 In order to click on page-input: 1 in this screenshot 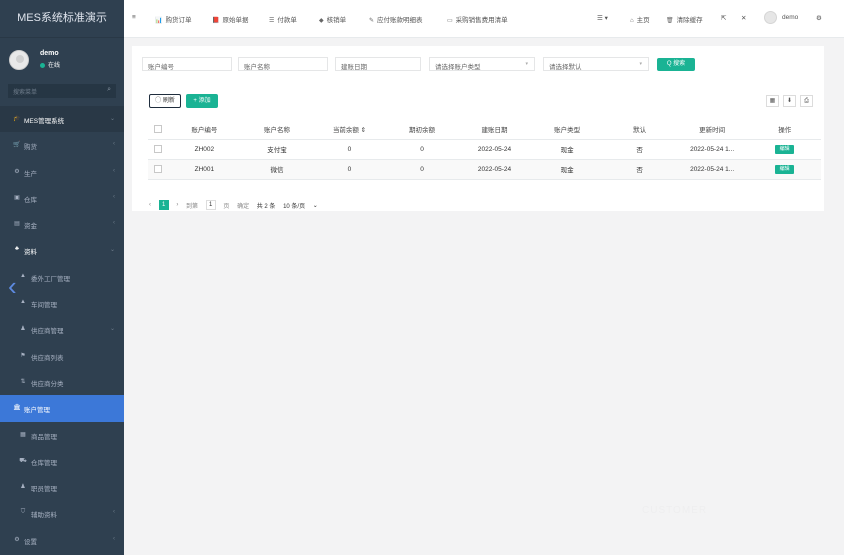, I will do `click(210, 205)`.